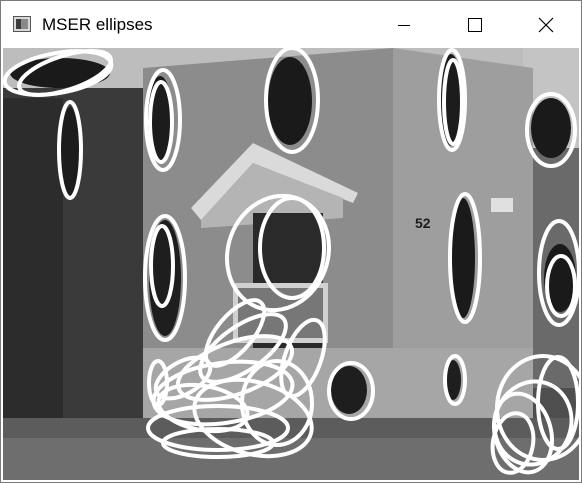 The image size is (582, 483). I want to click on window-title: MSER ellipses, so click(97, 24).